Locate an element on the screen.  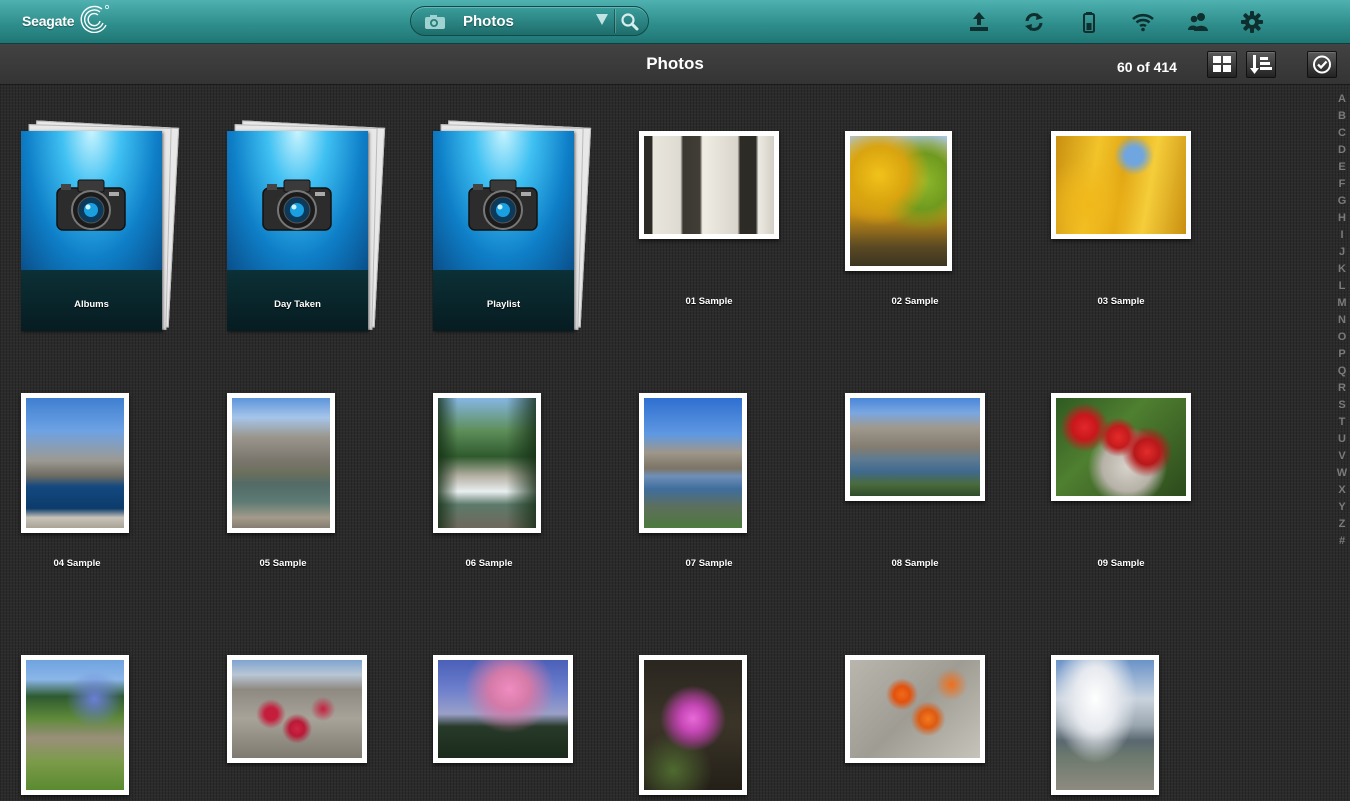
alphabet-index: A B C D E F G H I J K L M N O P Q R S T U V W X Y Z # is located at coordinates (1342, 320).